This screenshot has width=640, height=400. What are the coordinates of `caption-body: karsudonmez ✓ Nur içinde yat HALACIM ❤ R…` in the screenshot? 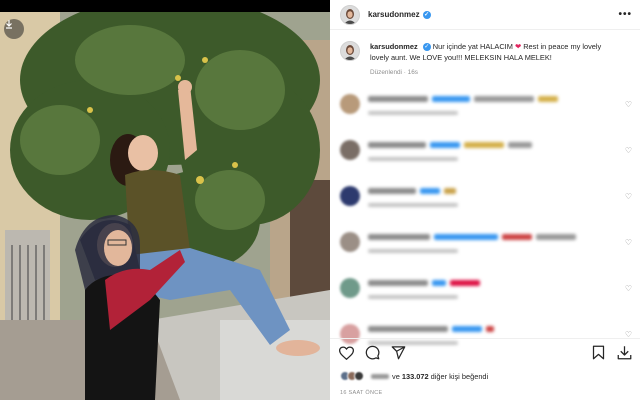 It's located at (496, 59).